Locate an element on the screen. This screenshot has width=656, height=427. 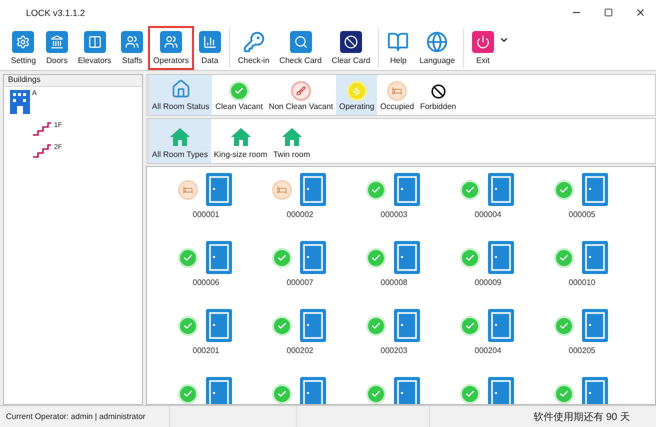
toolbar-button: Help is located at coordinates (398, 48).